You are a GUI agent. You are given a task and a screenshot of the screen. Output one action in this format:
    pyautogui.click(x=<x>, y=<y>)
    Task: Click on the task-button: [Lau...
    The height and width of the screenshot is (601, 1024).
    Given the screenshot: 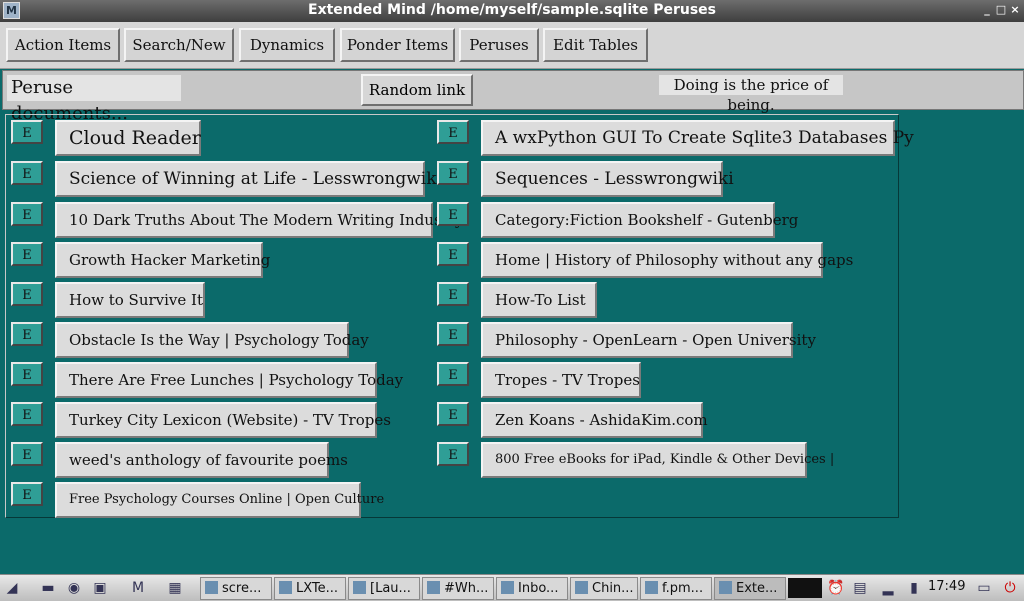 What is the action you would take?
    pyautogui.click(x=384, y=588)
    